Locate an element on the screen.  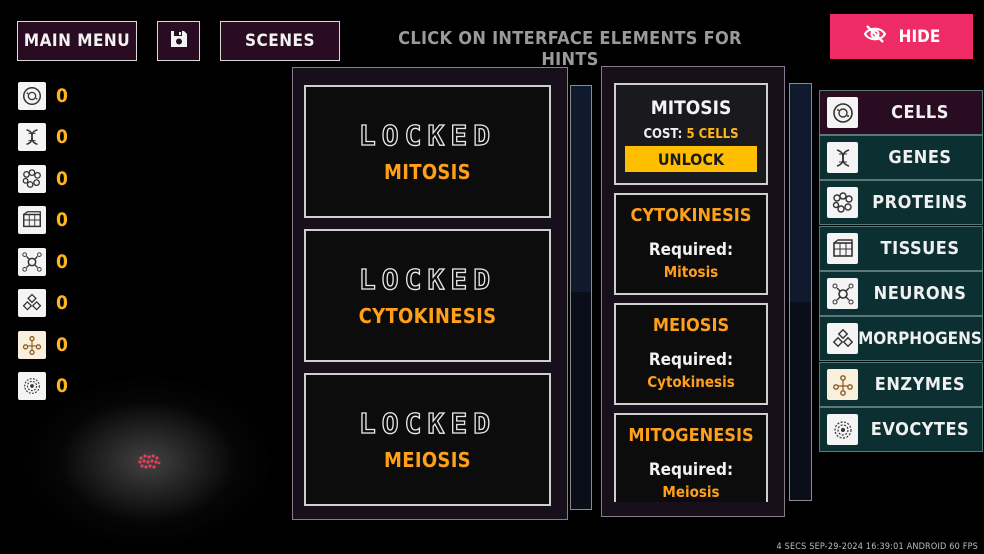
category-tissues: TISSUES is located at coordinates (901, 248).